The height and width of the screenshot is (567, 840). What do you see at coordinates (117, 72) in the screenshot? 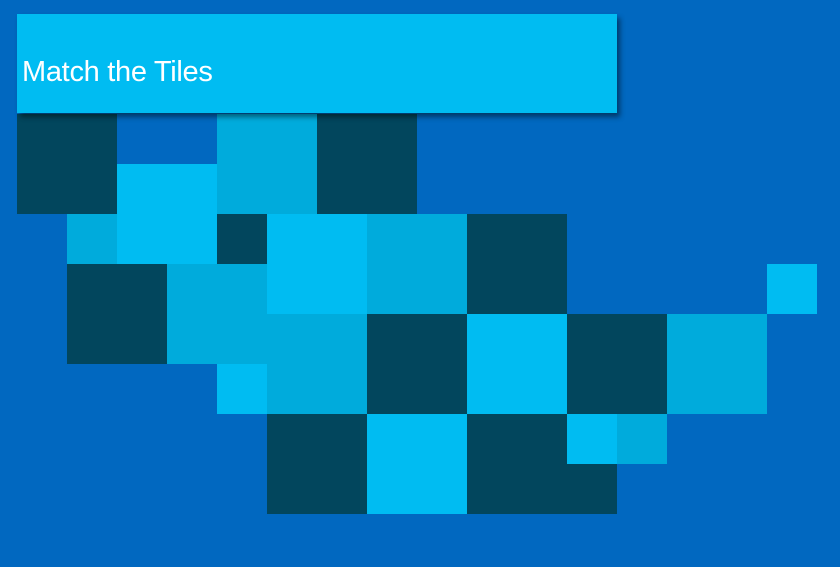
I see `game-title: Match the Tiles` at bounding box center [117, 72].